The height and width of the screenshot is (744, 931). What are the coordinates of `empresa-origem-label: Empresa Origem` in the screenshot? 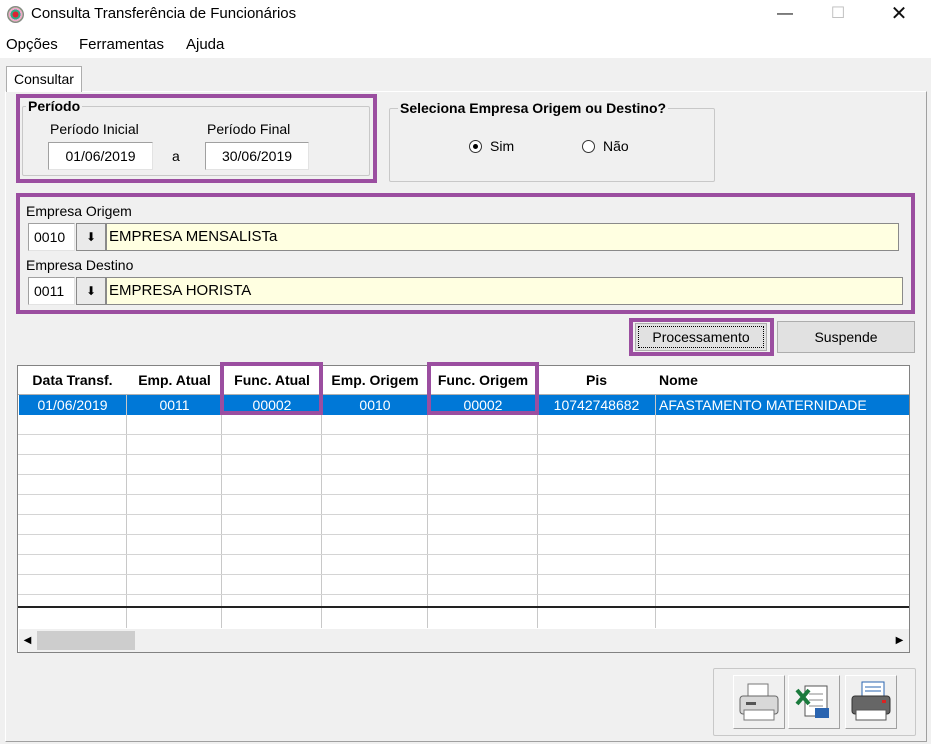 It's located at (79, 211).